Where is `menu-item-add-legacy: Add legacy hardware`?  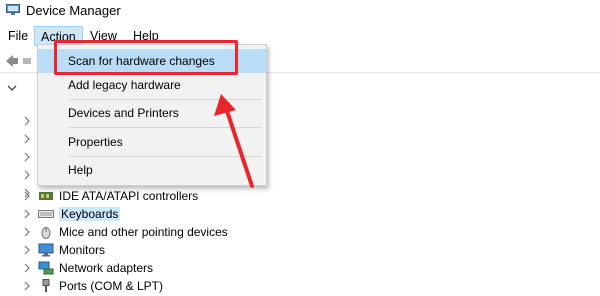
menu-item-add-legacy: Add legacy hardware is located at coordinates (152, 85).